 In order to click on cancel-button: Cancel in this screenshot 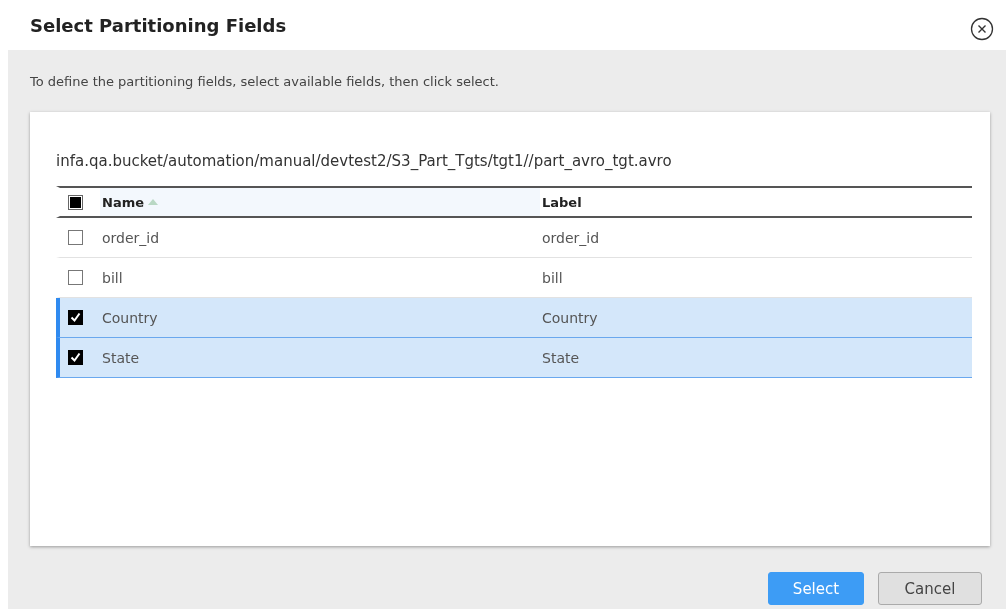, I will do `click(930, 588)`.